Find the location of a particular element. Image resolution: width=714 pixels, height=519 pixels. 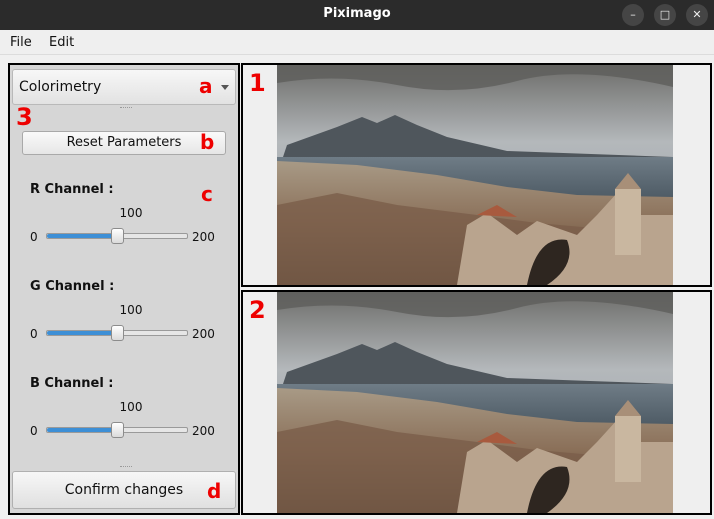

b-channel-slider-fill is located at coordinates (82, 430).